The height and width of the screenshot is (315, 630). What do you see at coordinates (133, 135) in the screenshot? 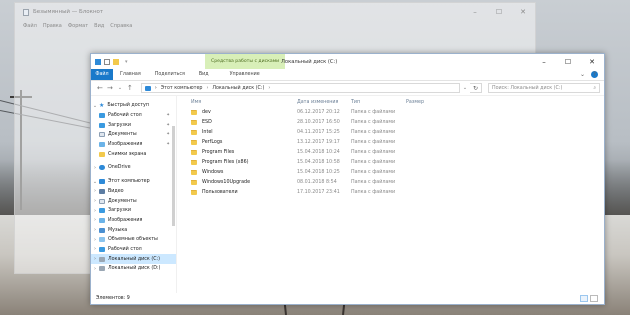
I see `nav-item-documents: Документы ✦` at bounding box center [133, 135].